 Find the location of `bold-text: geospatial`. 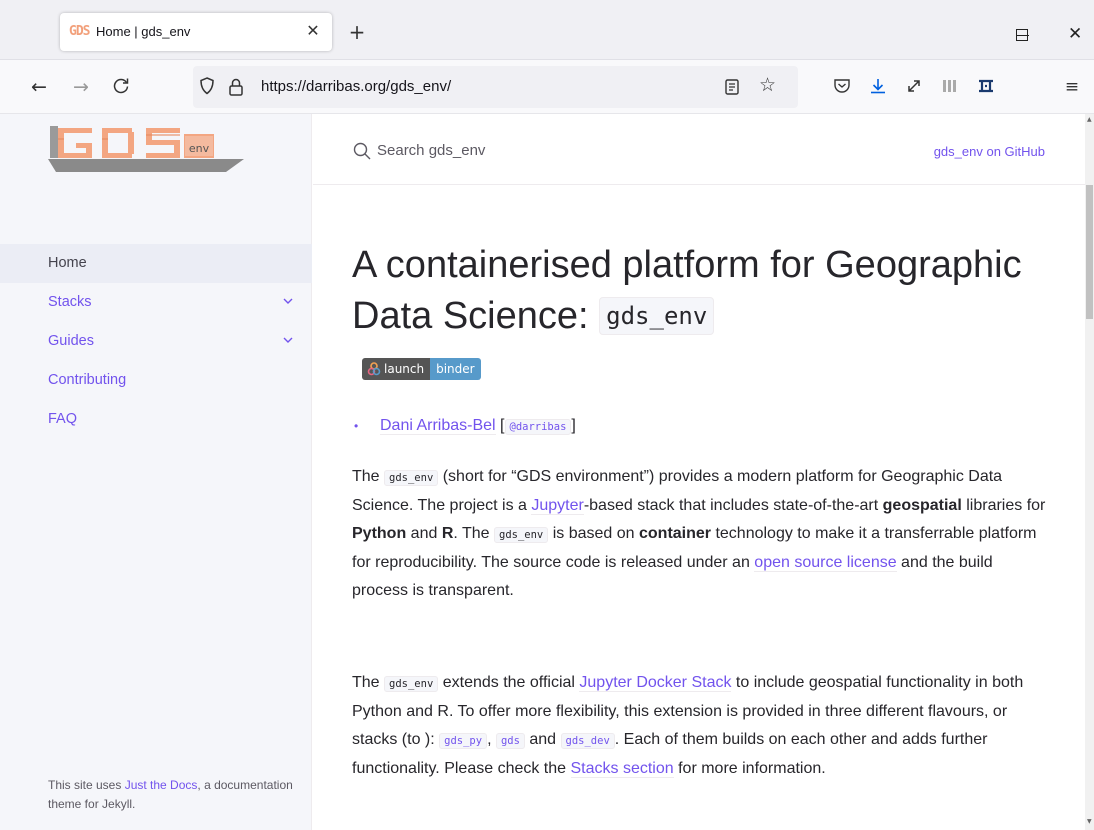

bold-text: geospatial is located at coordinates (922, 505).